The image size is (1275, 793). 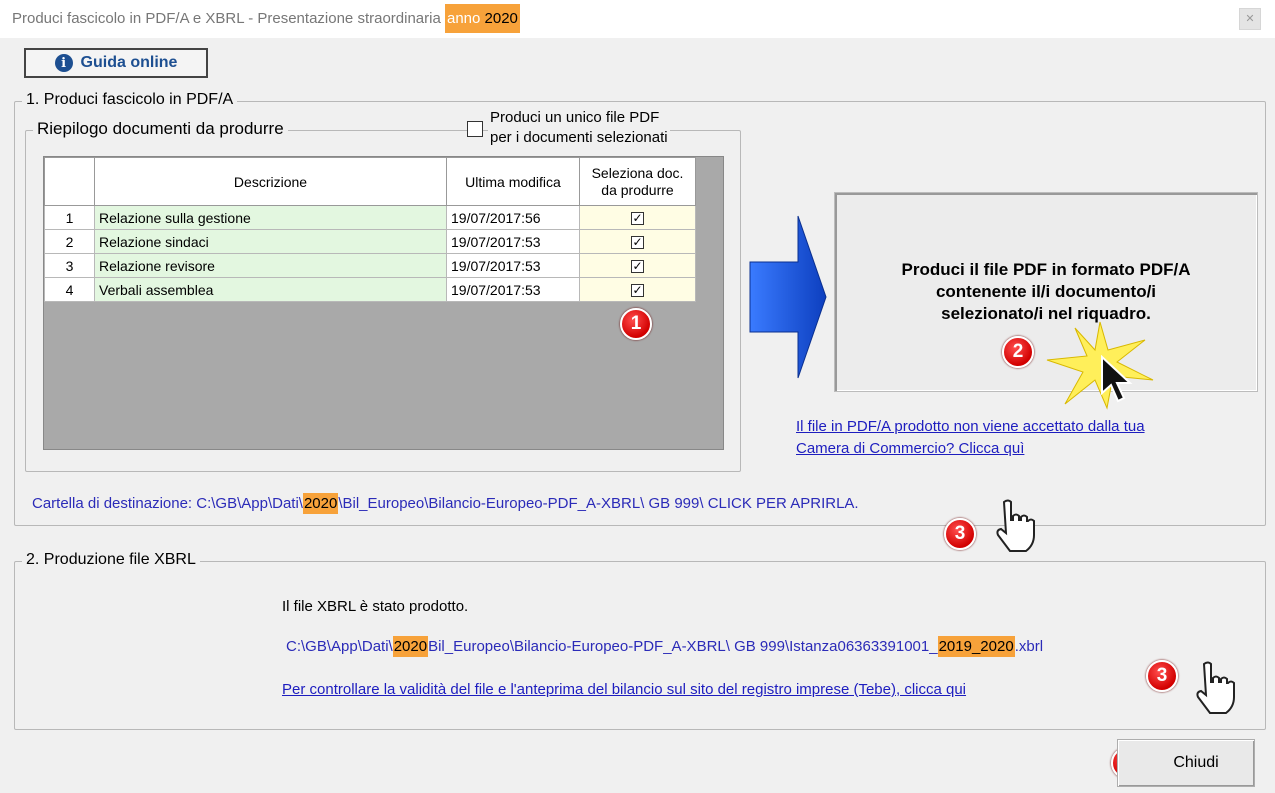 What do you see at coordinates (1186, 763) in the screenshot?
I see `close-button: Chiudi` at bounding box center [1186, 763].